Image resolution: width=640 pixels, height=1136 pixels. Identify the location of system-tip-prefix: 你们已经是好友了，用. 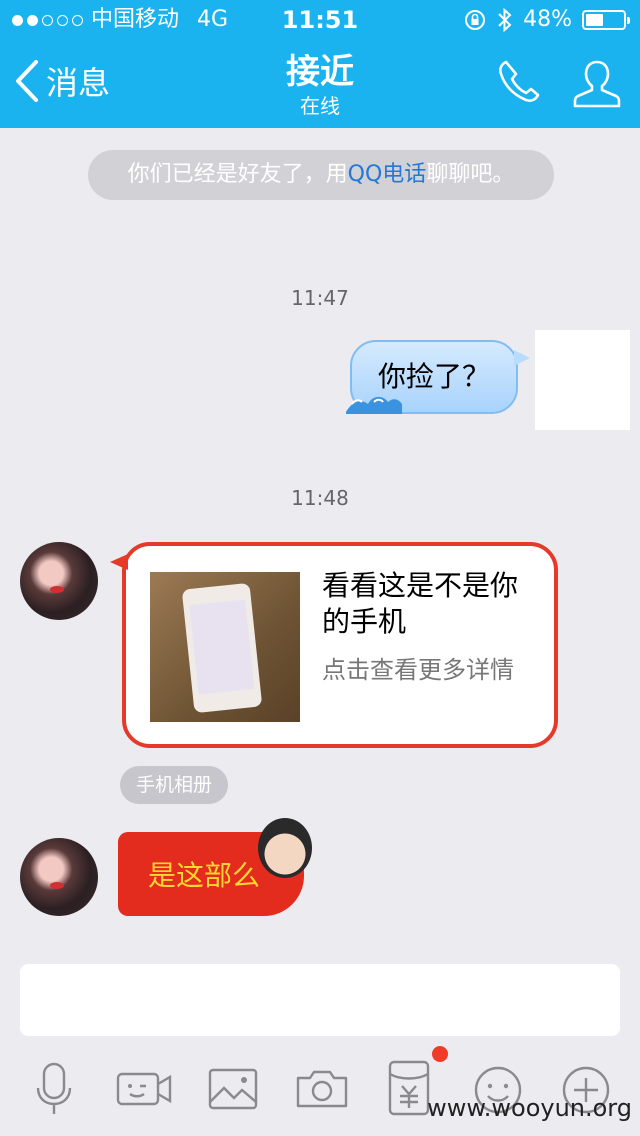
(237, 174).